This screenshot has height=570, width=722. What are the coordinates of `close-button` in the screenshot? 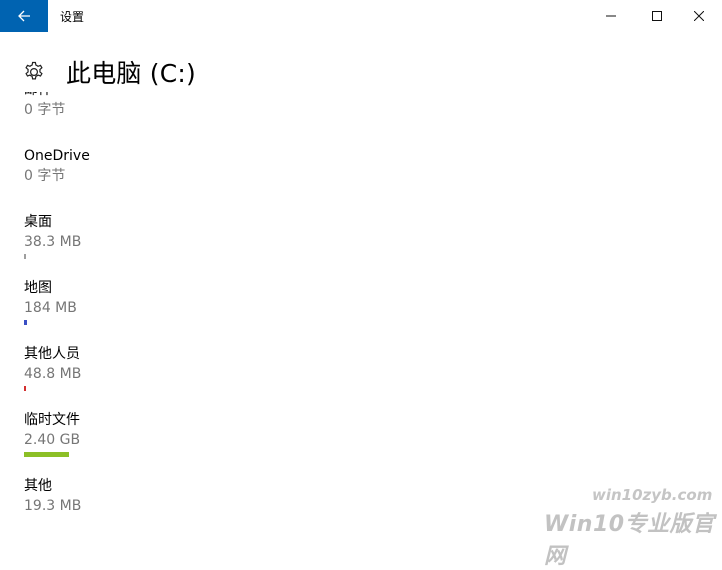 It's located at (699, 16).